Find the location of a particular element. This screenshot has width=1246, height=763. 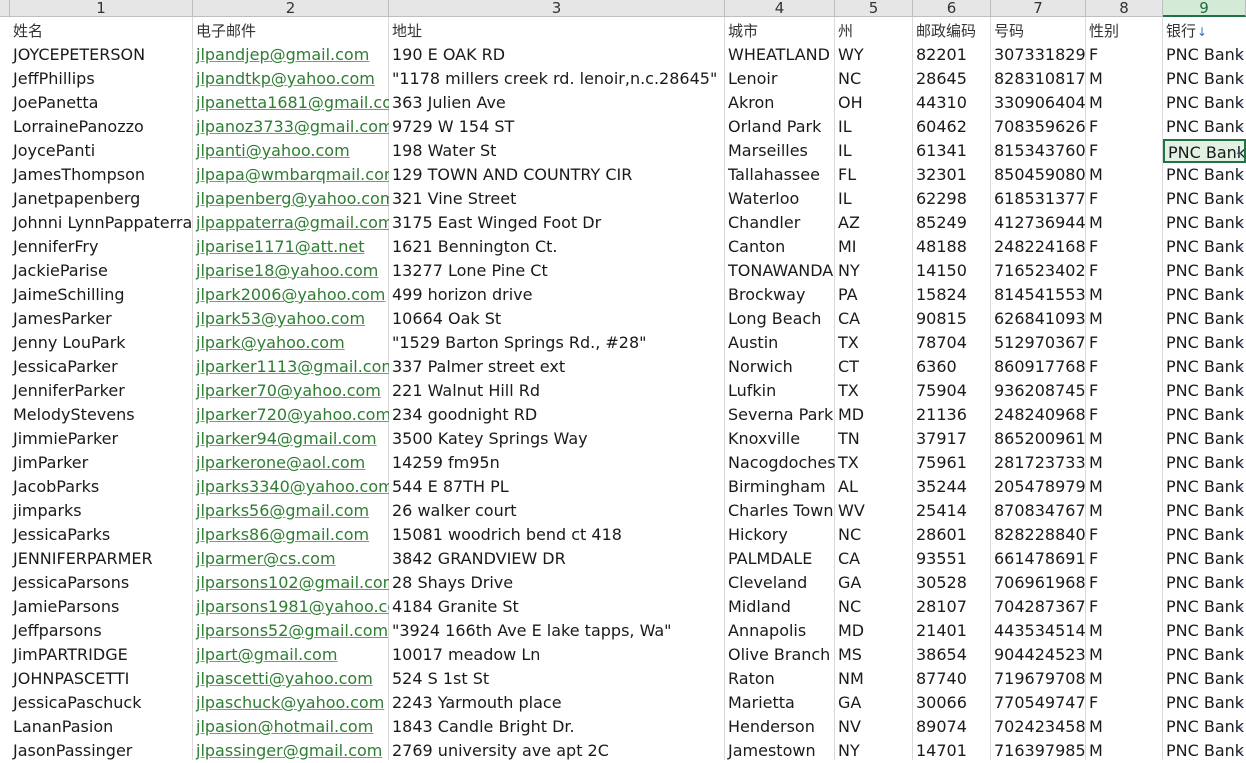

state-cell: GA is located at coordinates (874, 583).